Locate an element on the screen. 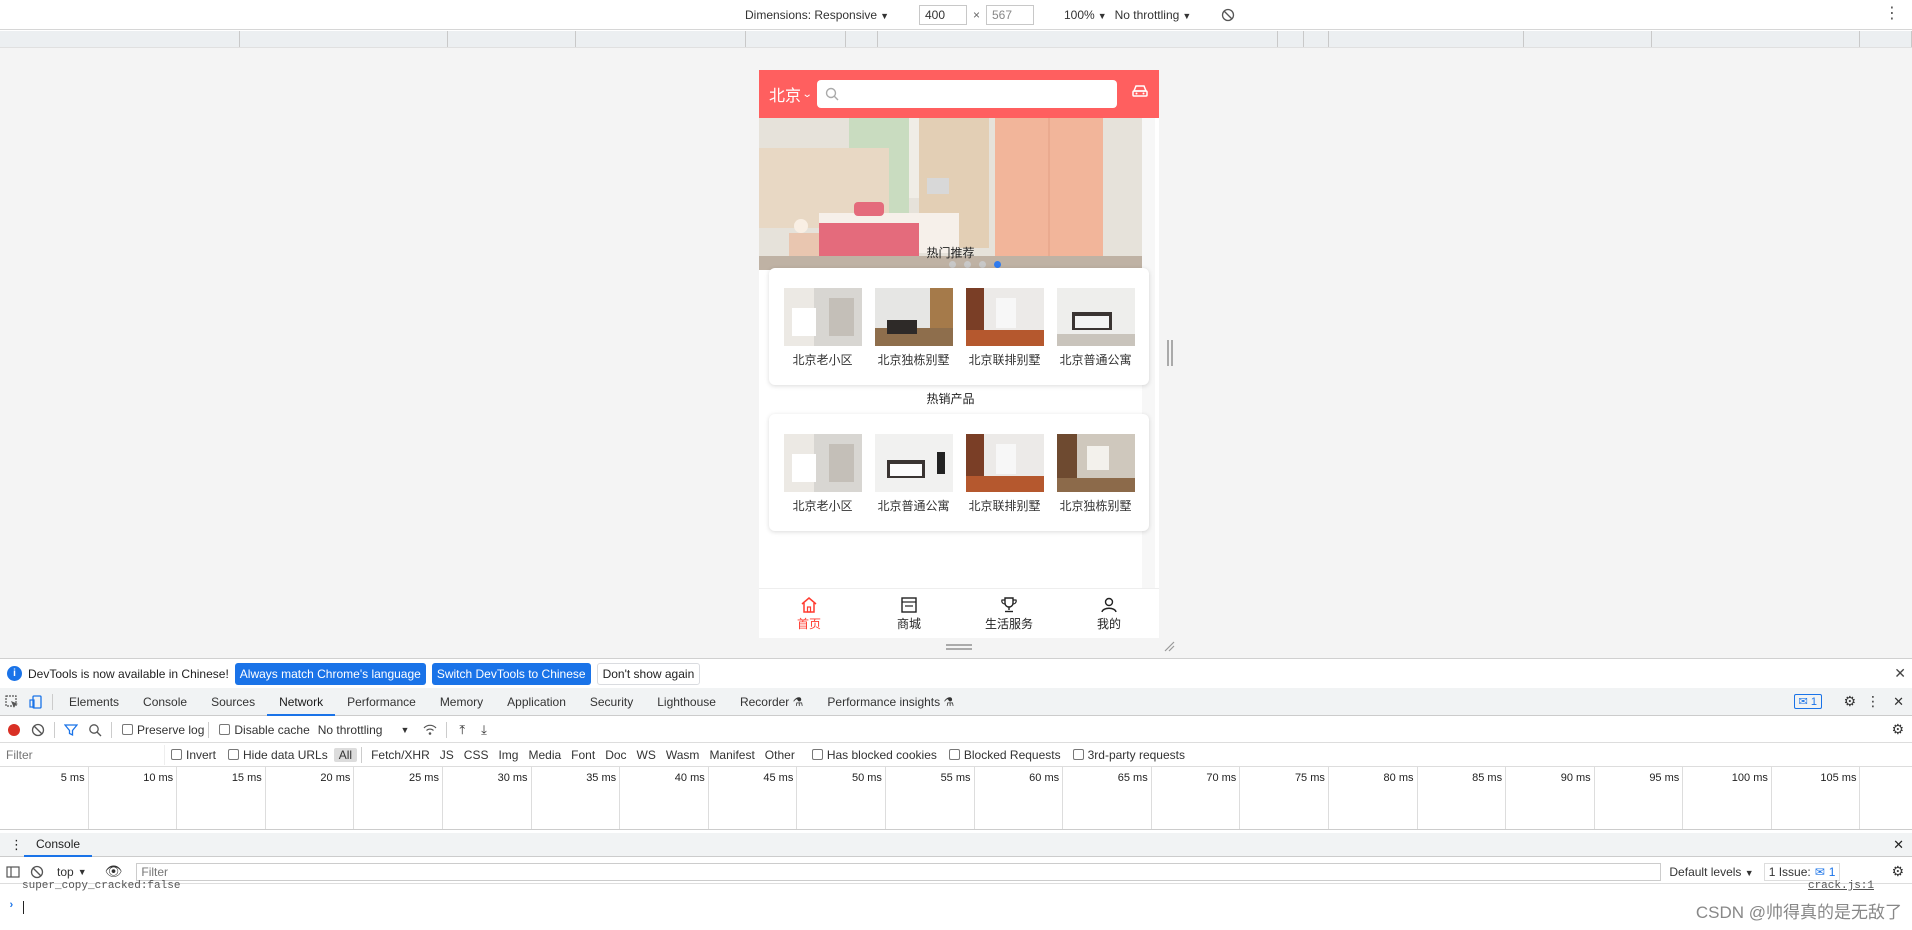  product-item: 北京老小区 is located at coordinates (823, 474).